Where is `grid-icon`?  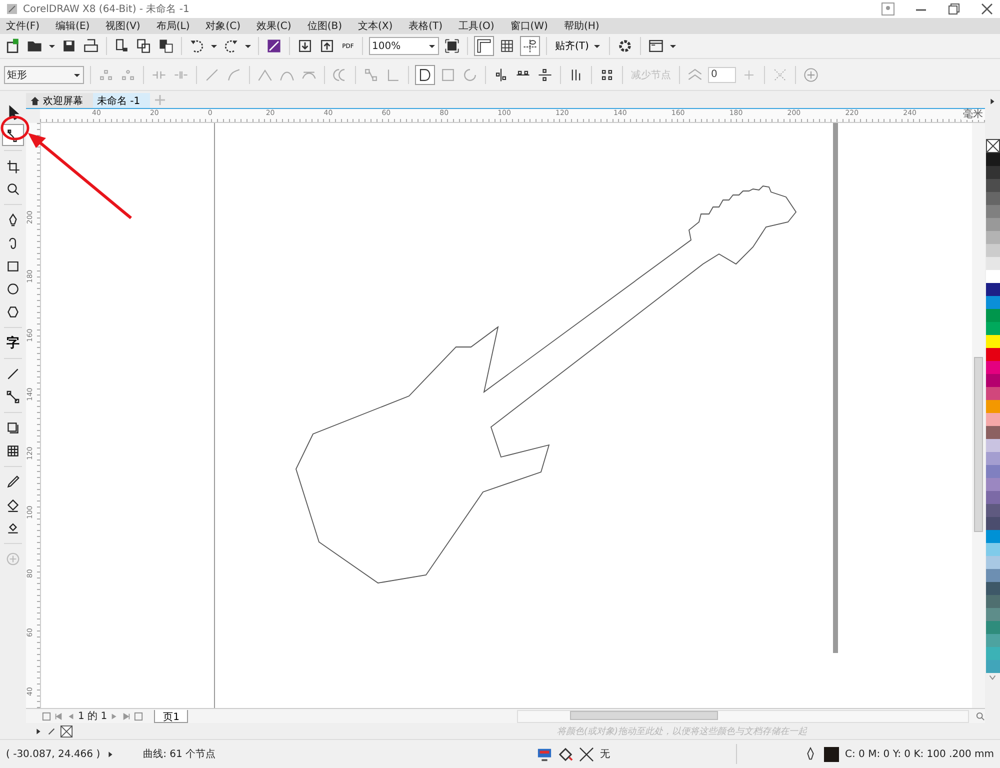 grid-icon is located at coordinates (507, 46).